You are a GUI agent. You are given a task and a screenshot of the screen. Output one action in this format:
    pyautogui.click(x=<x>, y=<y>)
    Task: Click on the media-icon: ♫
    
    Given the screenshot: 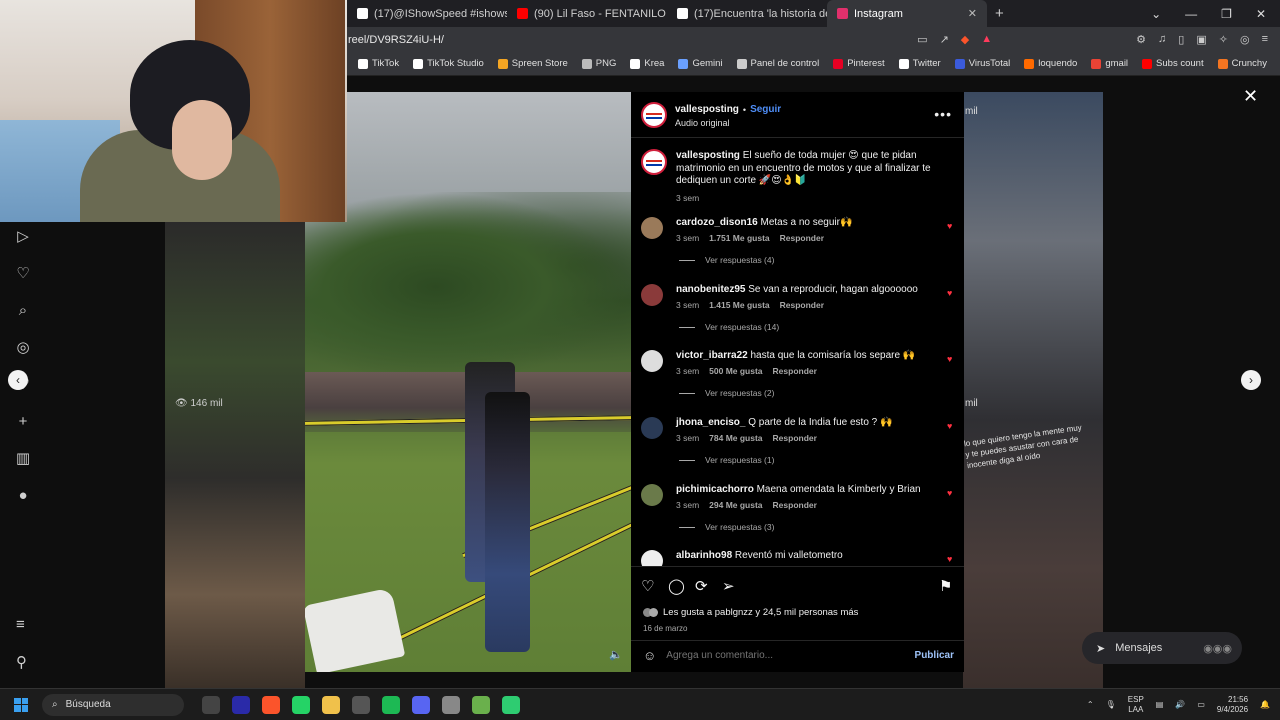 What is the action you would take?
    pyautogui.click(x=1162, y=39)
    